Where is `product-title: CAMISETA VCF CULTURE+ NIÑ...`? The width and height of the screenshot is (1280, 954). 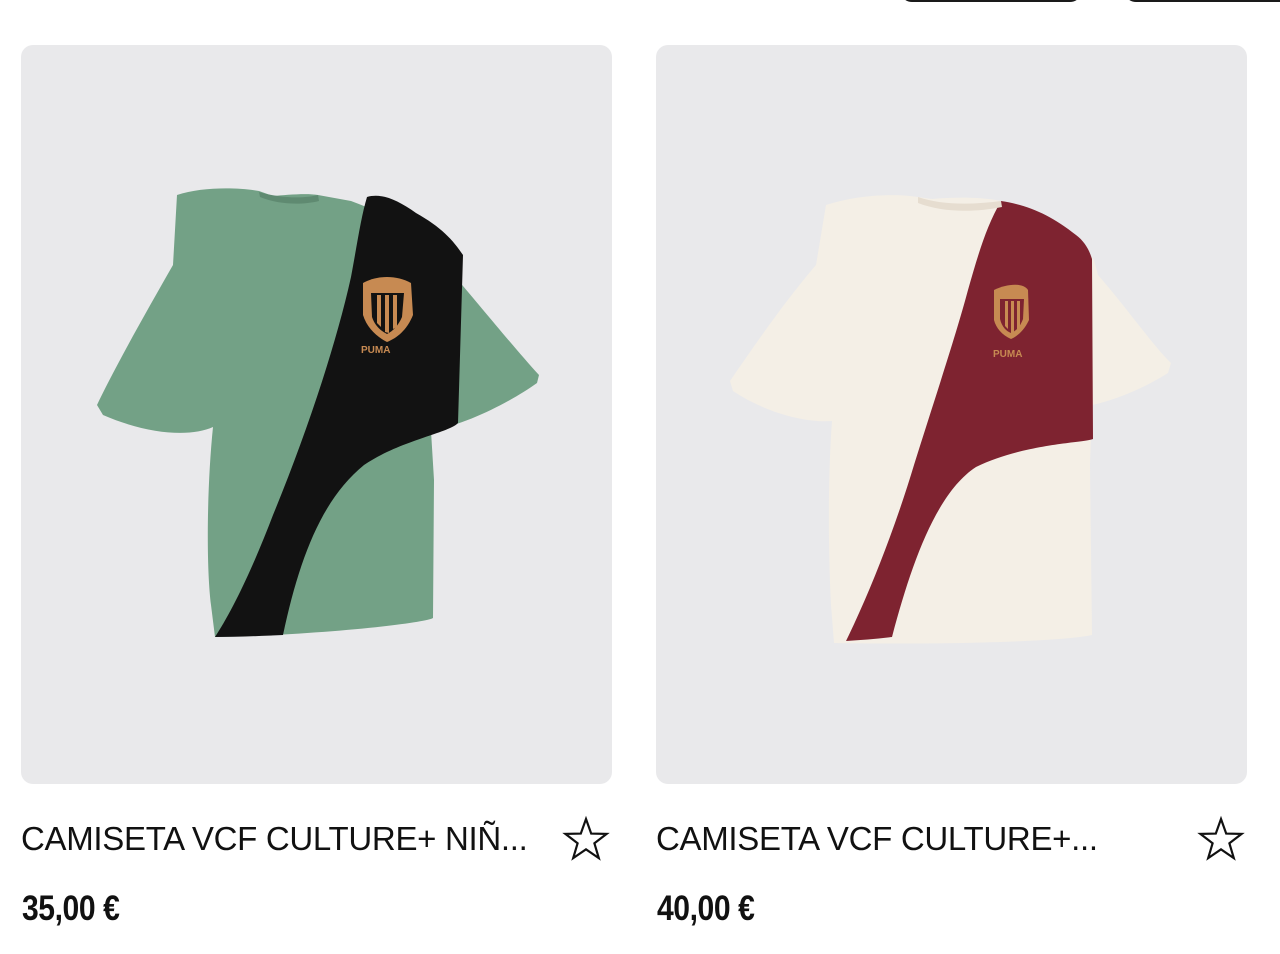 product-title: CAMISETA VCF CULTURE+ NIÑ... is located at coordinates (286, 839).